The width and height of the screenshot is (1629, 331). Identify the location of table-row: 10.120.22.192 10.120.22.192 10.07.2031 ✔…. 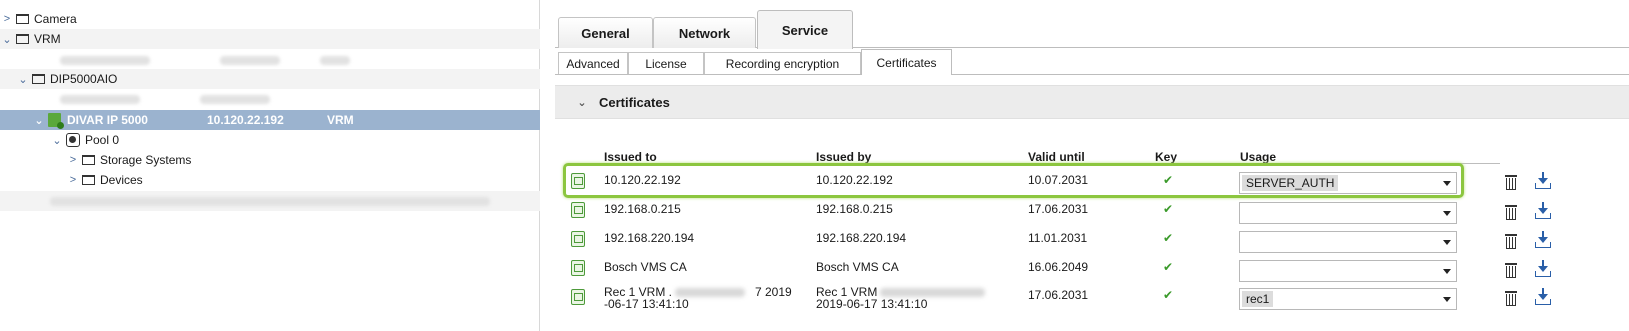
(1092, 184).